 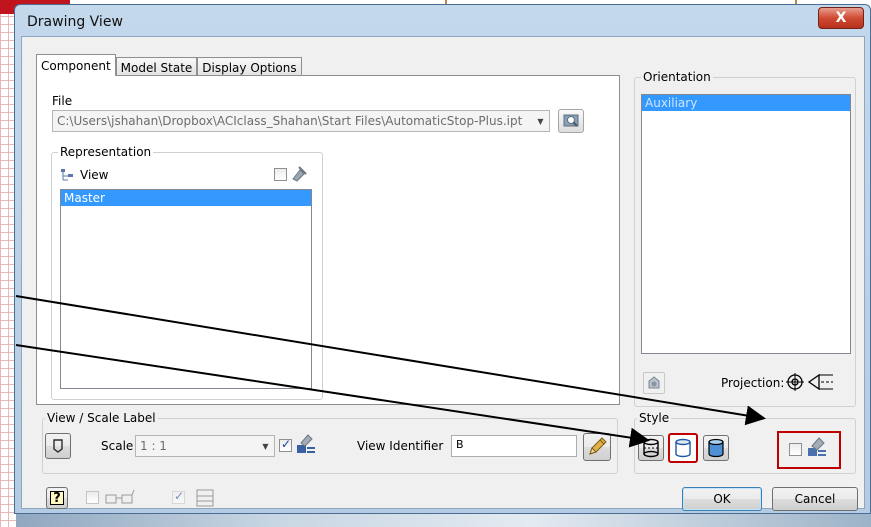 What do you see at coordinates (332, 396) in the screenshot?
I see `annotation-arrow-to-hidden-line-button` at bounding box center [332, 396].